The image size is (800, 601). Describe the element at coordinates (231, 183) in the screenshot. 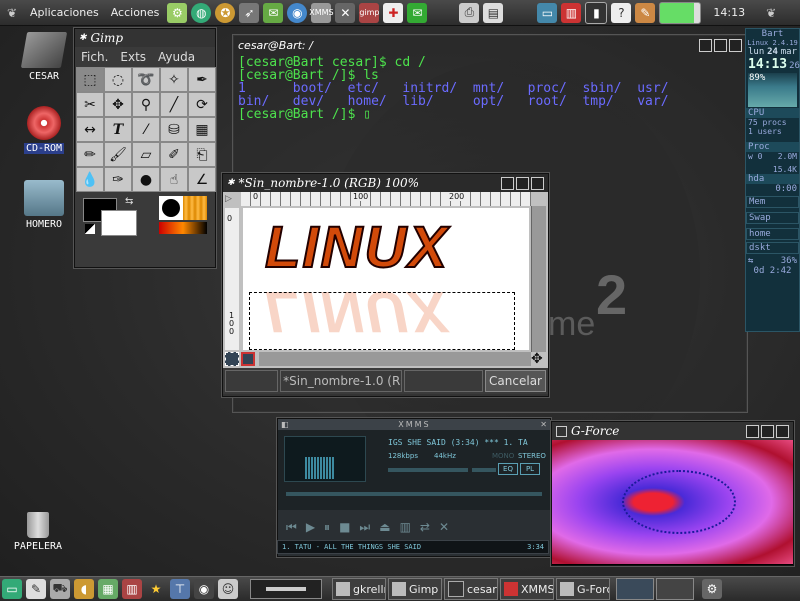

I see `menu-icon: ✱` at that location.